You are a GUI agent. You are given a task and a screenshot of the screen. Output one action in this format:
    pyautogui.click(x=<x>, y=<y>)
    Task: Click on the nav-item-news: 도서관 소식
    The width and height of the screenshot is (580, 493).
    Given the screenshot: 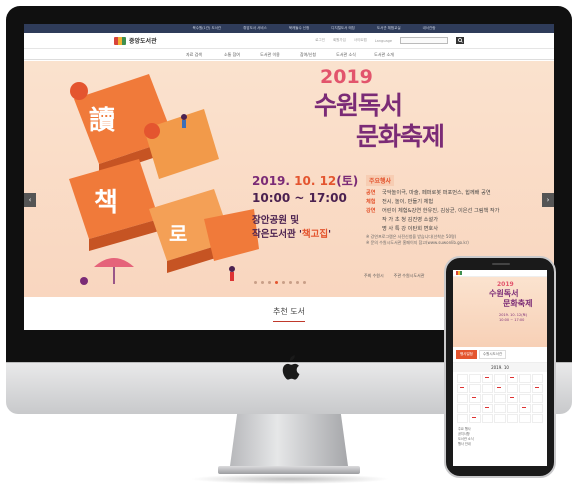 What is the action you would take?
    pyautogui.click(x=346, y=54)
    